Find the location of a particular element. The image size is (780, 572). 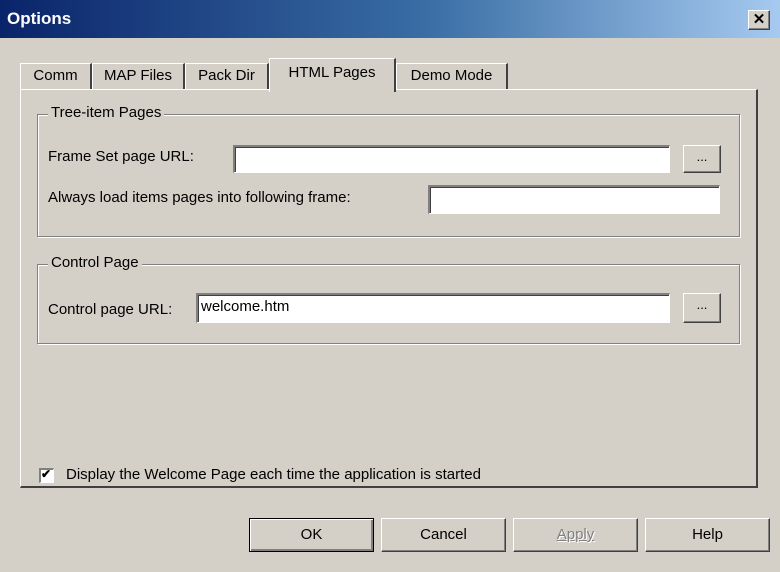

help-button: Help is located at coordinates (707, 535).